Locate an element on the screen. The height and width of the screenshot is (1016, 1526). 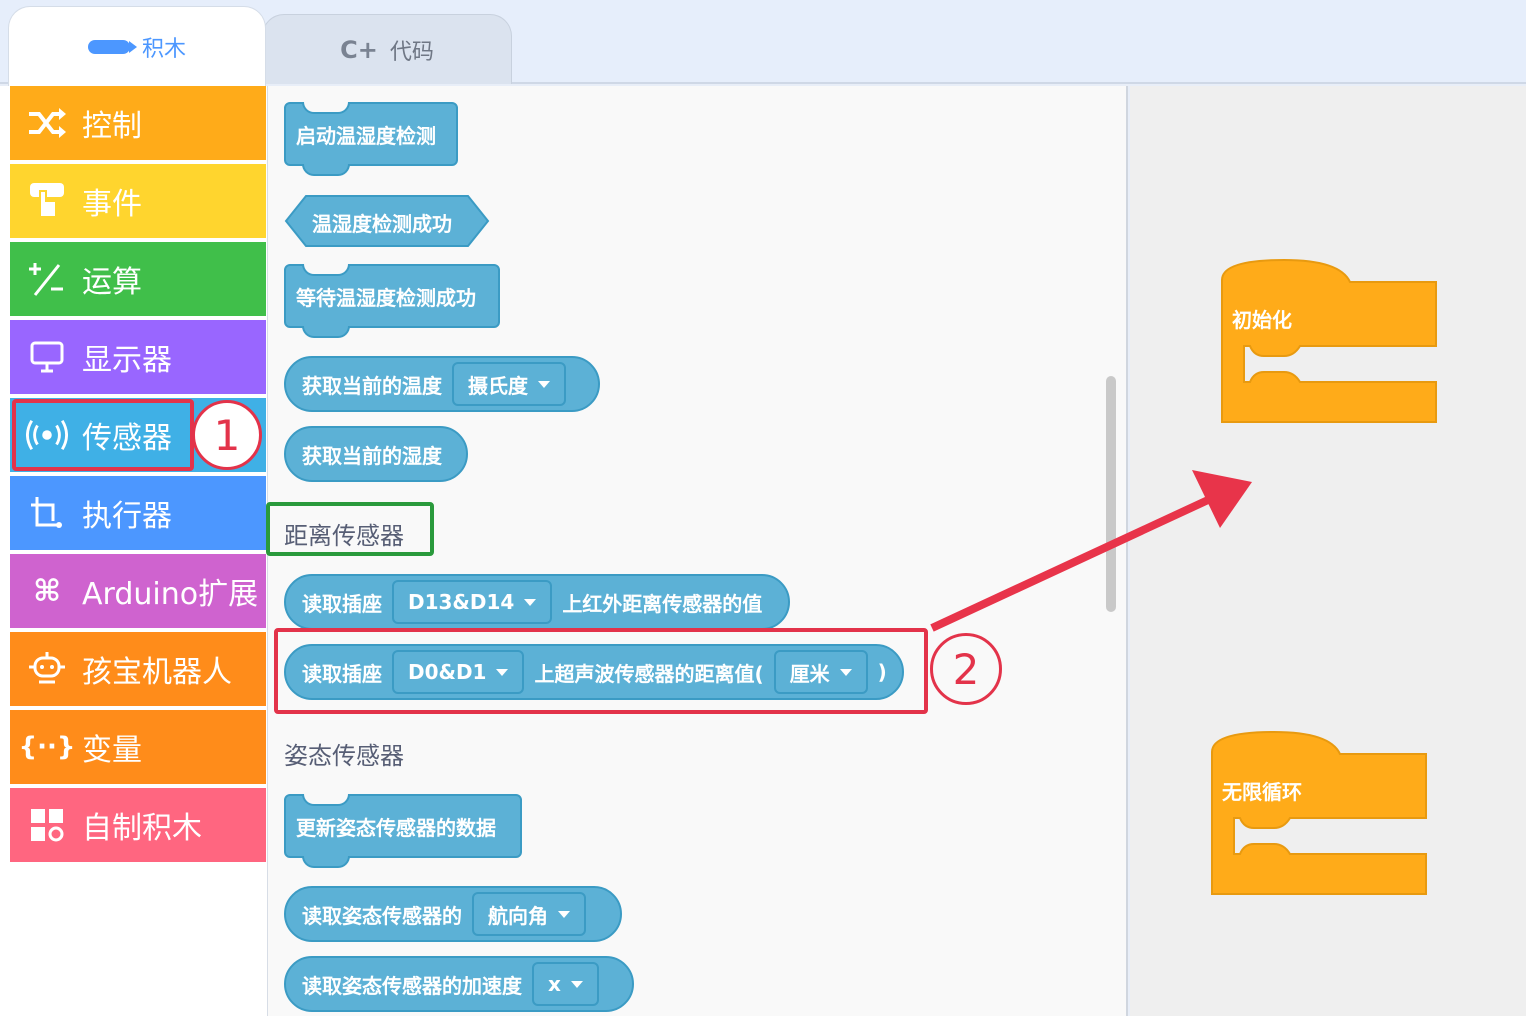
category-arduino: ⌘ Arduino扩展 is located at coordinates (138, 591).